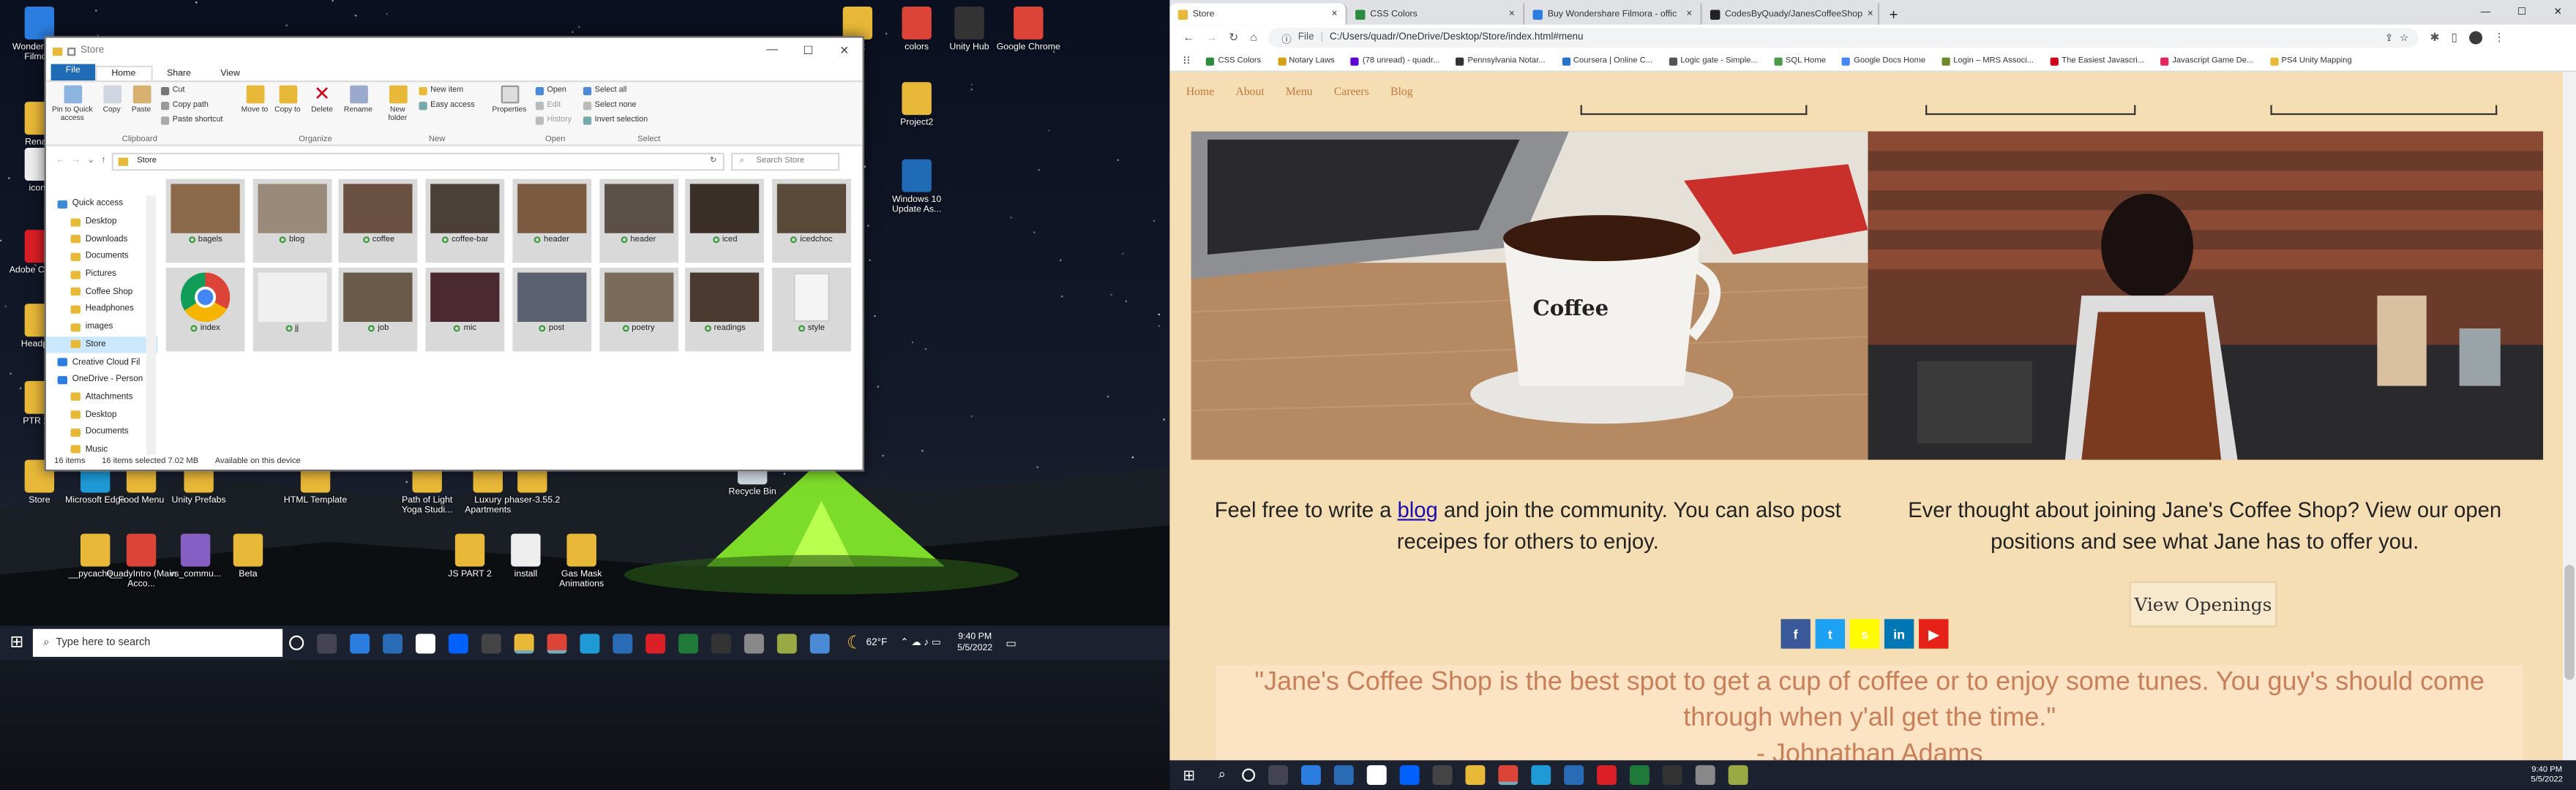 Image resolution: width=2576 pixels, height=790 pixels. Describe the element at coordinates (1278, 775) in the screenshot. I see `task-view-icon` at that location.